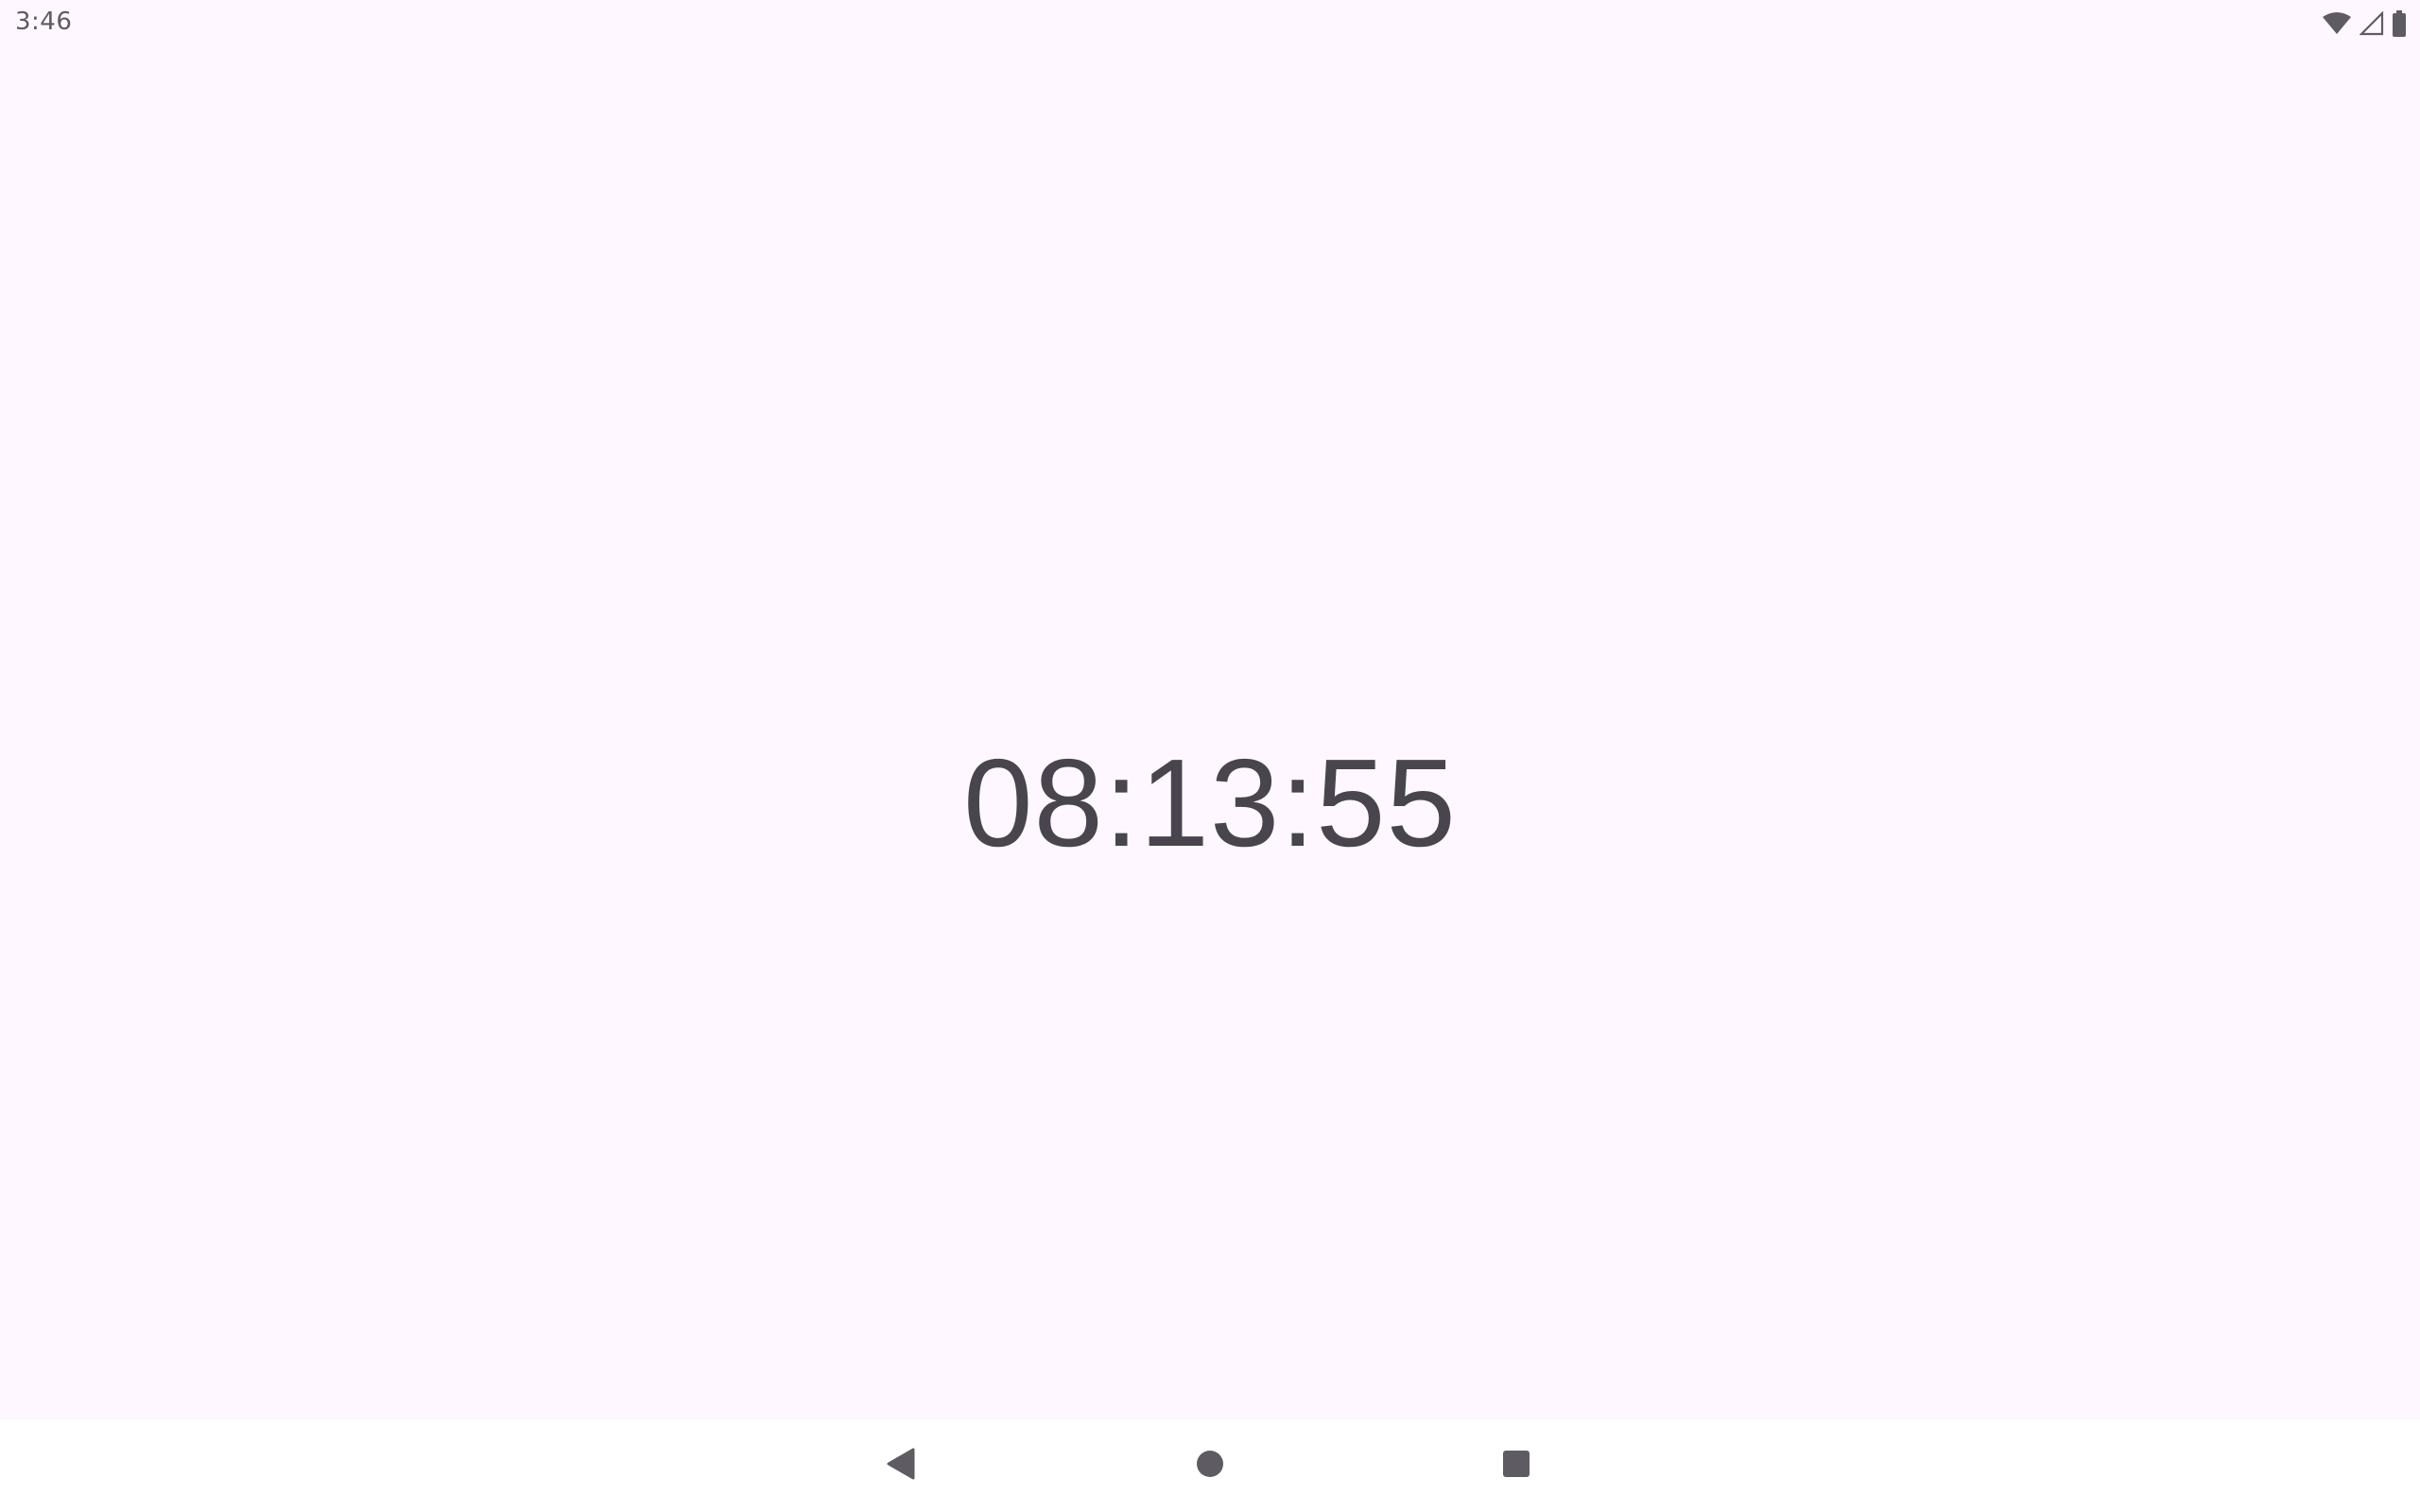 The height and width of the screenshot is (1512, 2420). Describe the element at coordinates (2337, 23) in the screenshot. I see `wifi-icon` at that location.